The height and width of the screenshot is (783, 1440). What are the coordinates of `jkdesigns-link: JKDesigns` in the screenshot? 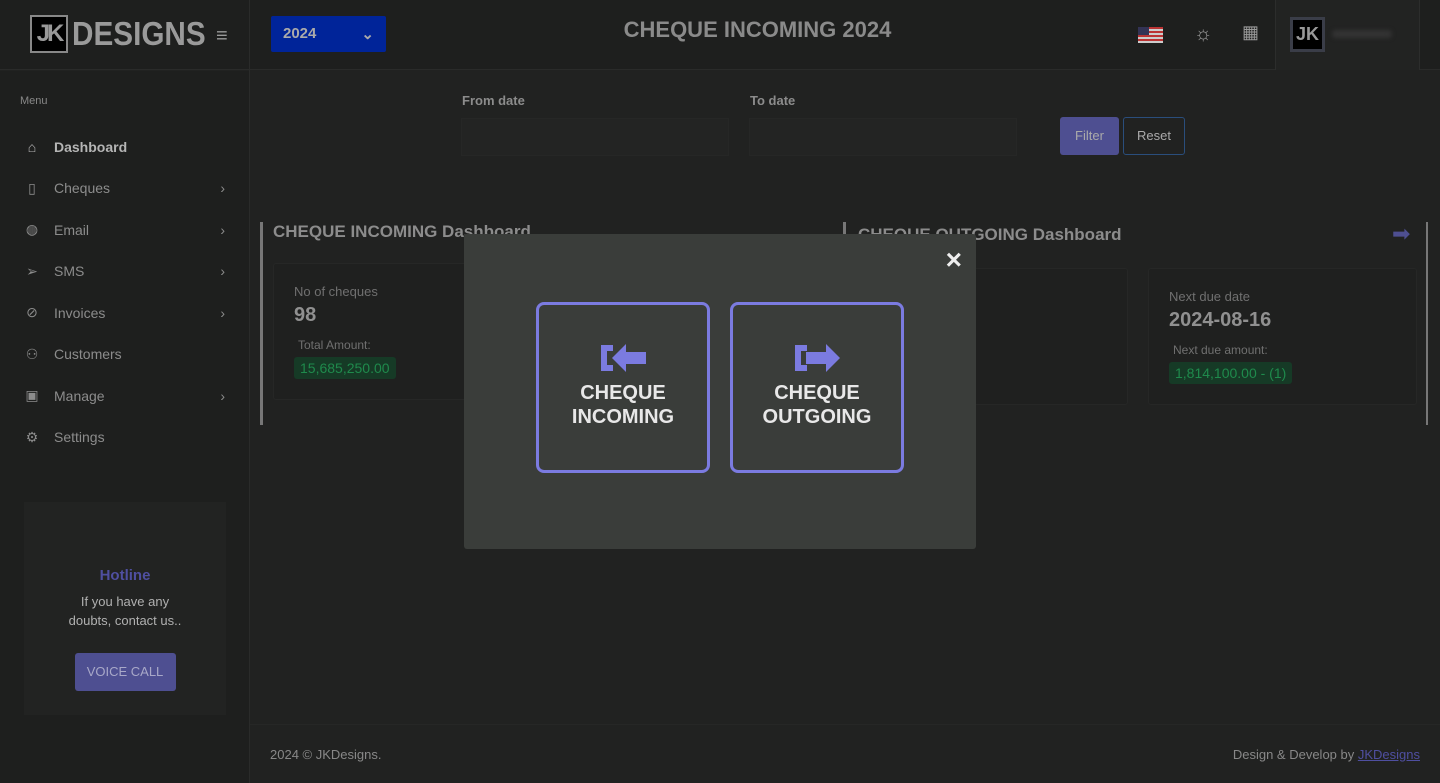 It's located at (1389, 754).